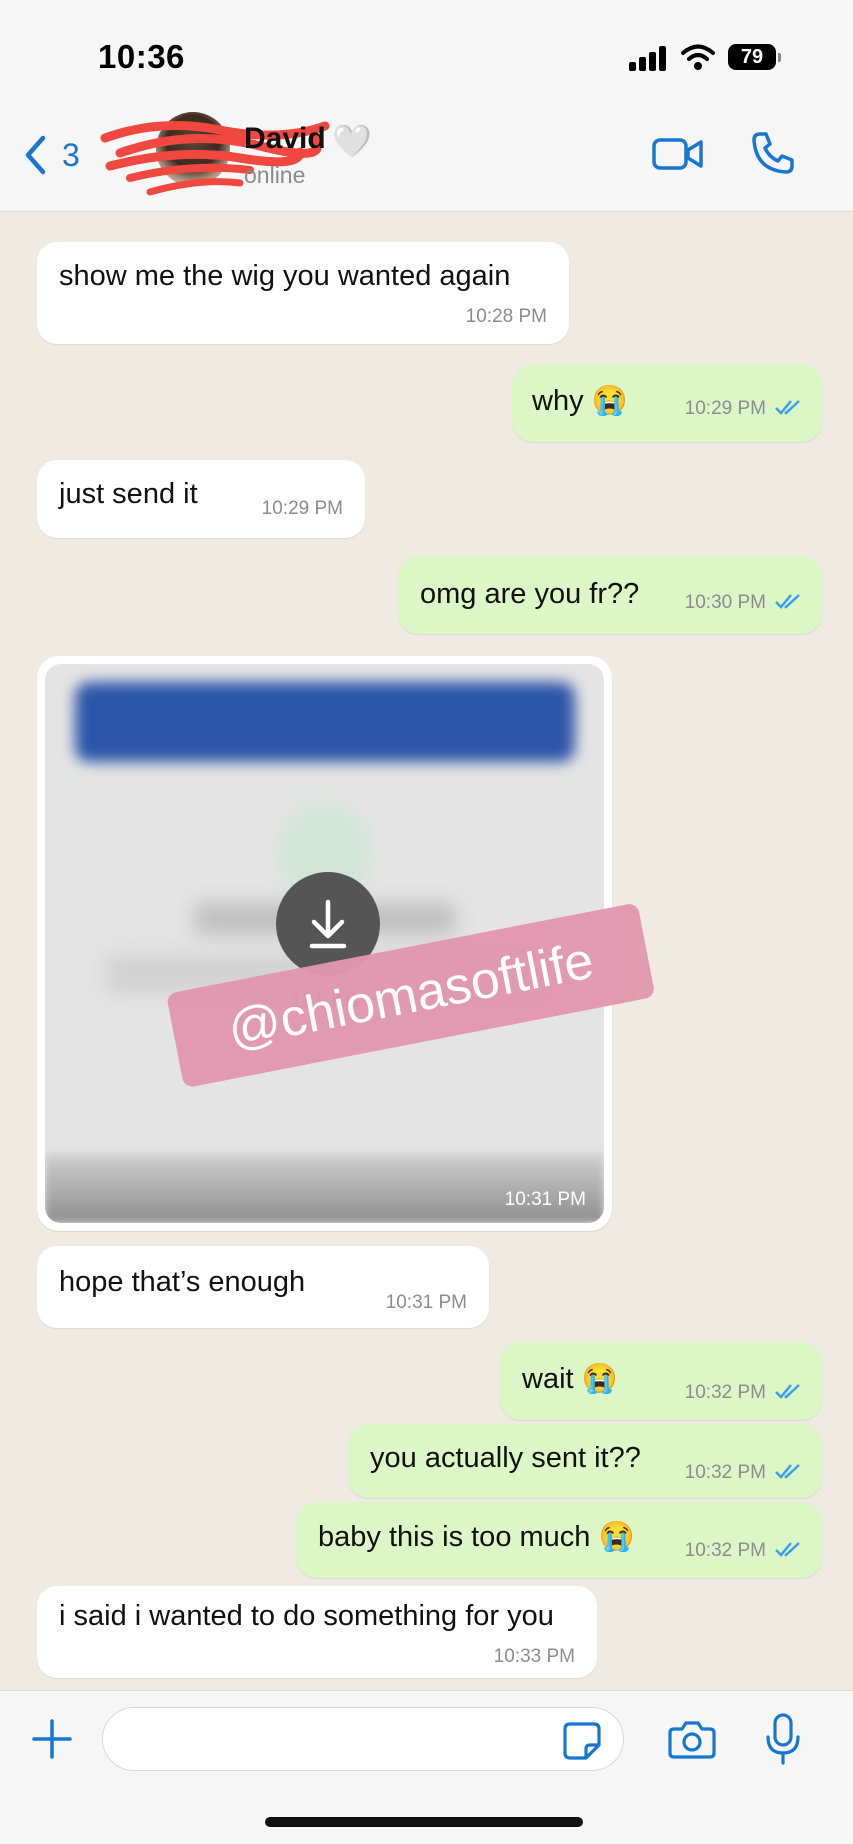 This screenshot has width=853, height=1844. Describe the element at coordinates (285, 276) in the screenshot. I see `message-text: show me the wig you wanted again` at that location.